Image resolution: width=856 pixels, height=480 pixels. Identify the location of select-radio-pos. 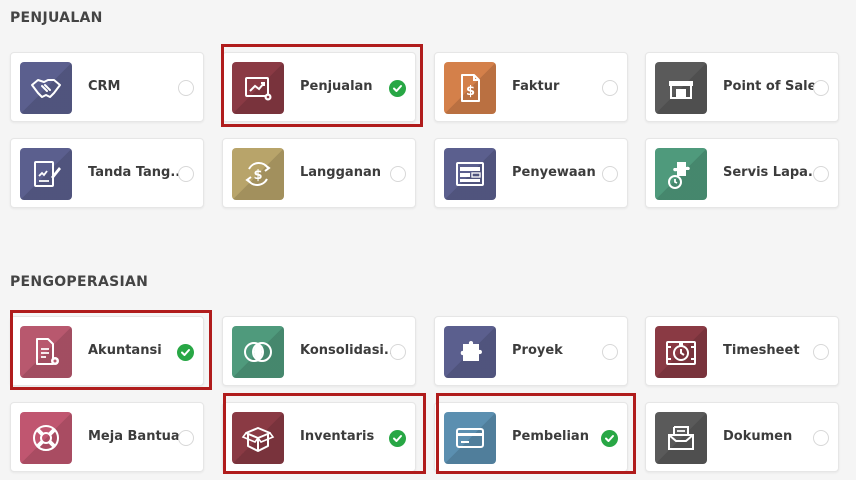
(821, 88).